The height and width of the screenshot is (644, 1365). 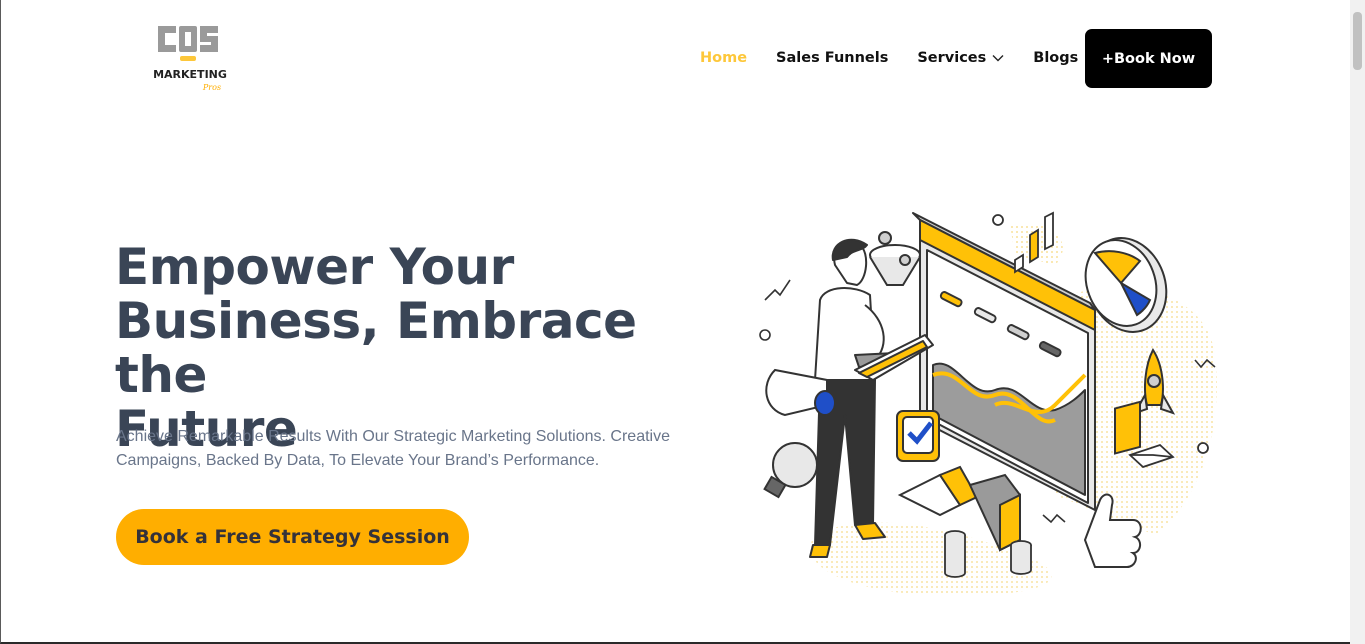 I want to click on nav-blogs-label: Blogs, so click(x=1056, y=58).